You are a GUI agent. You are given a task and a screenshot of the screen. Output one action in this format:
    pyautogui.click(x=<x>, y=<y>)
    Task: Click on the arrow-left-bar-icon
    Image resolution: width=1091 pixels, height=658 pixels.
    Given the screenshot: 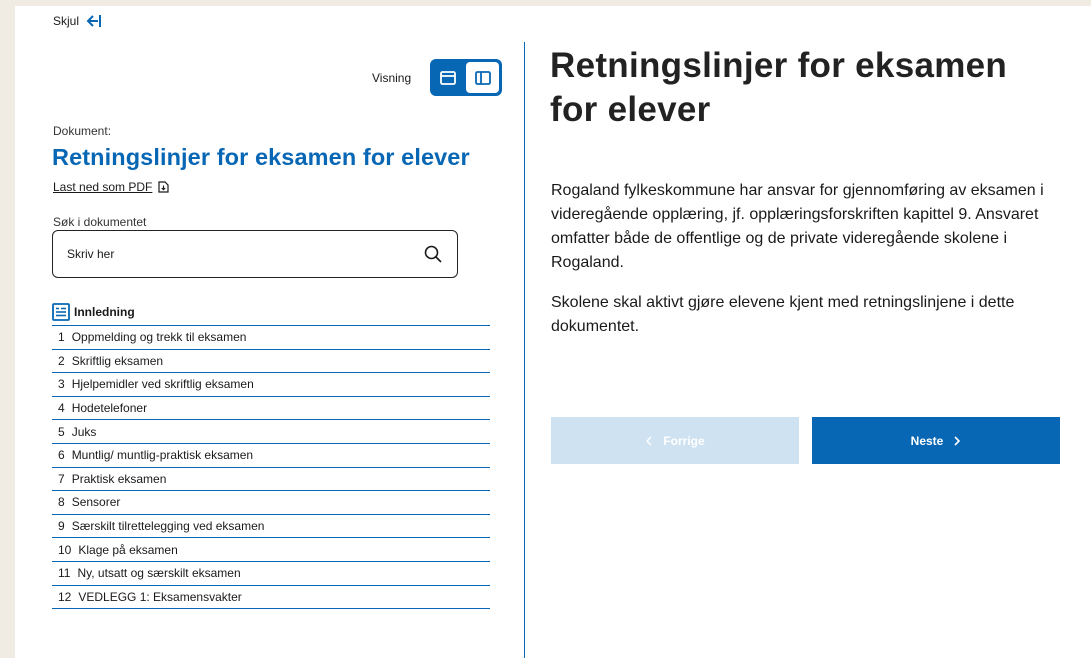 What is the action you would take?
    pyautogui.click(x=94, y=21)
    